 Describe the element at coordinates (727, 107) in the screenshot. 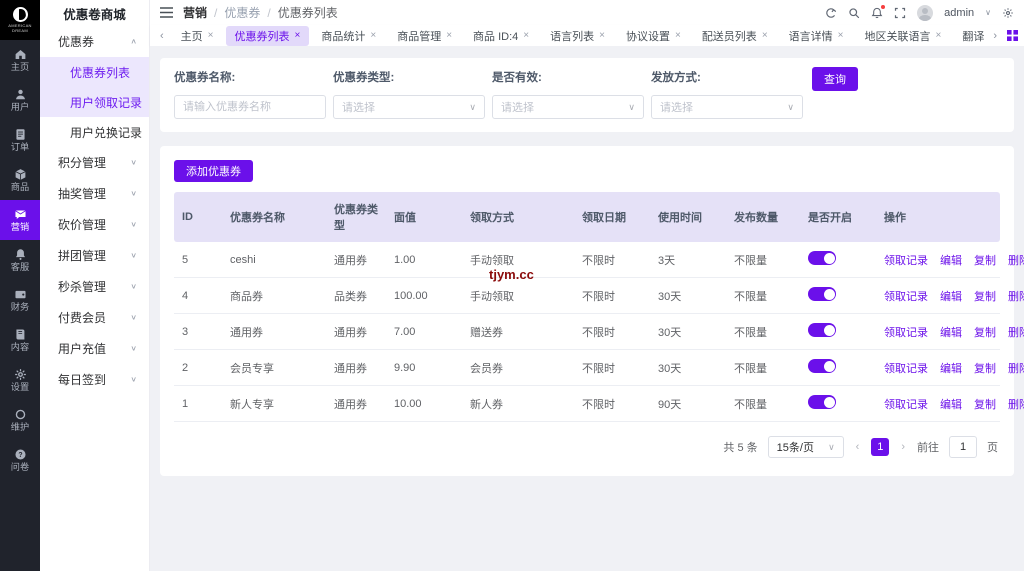

I see `method-select: 请选择 ∨` at that location.